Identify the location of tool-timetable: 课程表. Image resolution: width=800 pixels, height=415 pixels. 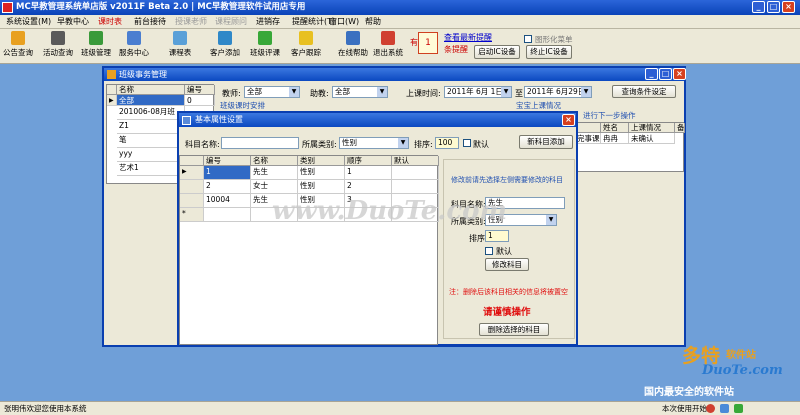
(180, 44).